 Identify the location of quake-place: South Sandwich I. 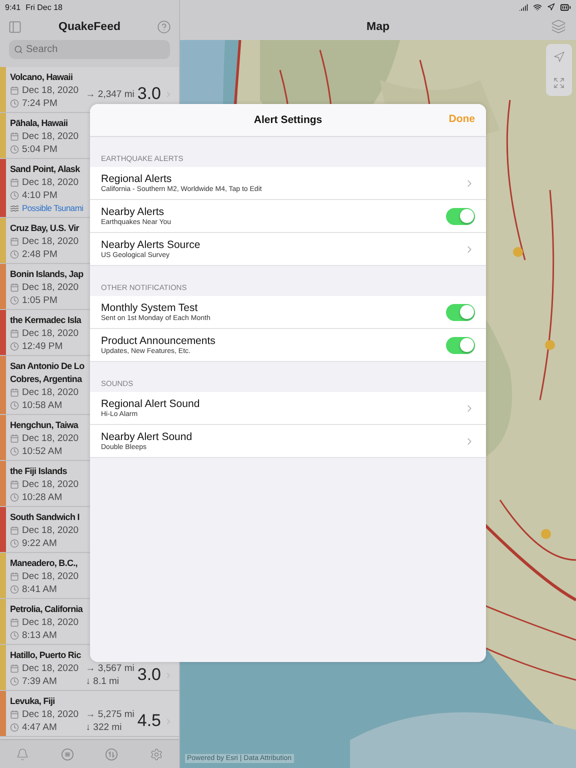
(45, 517).